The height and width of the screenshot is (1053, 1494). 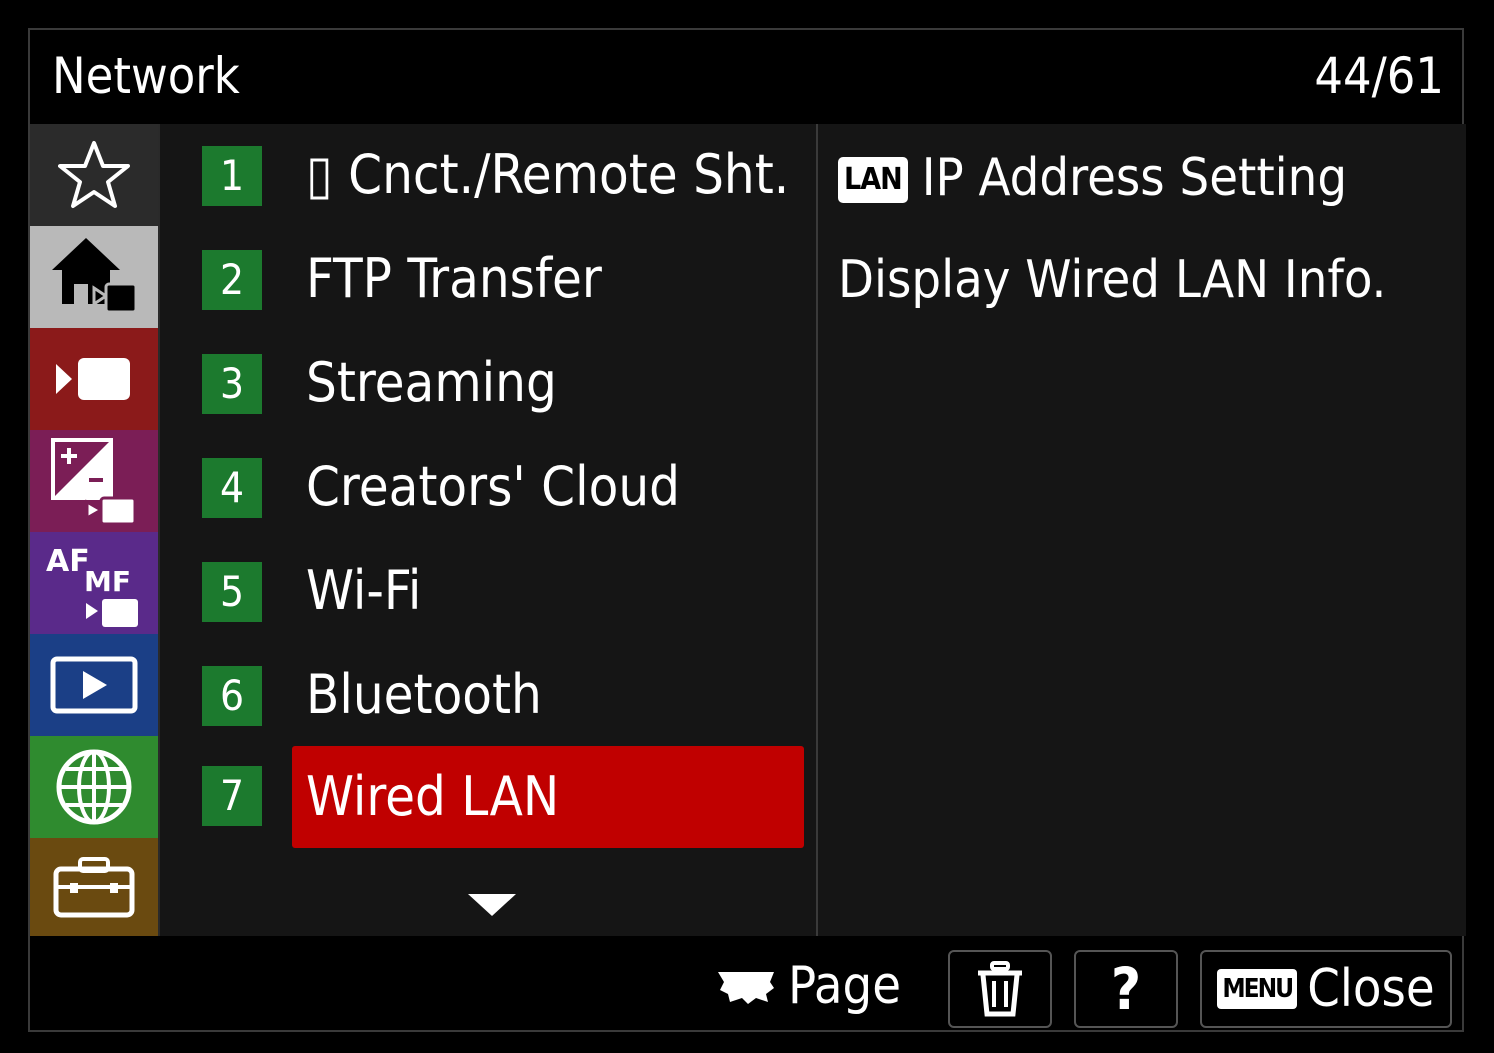 I want to click on category-tabs: AF MF, so click(x=94, y=530).